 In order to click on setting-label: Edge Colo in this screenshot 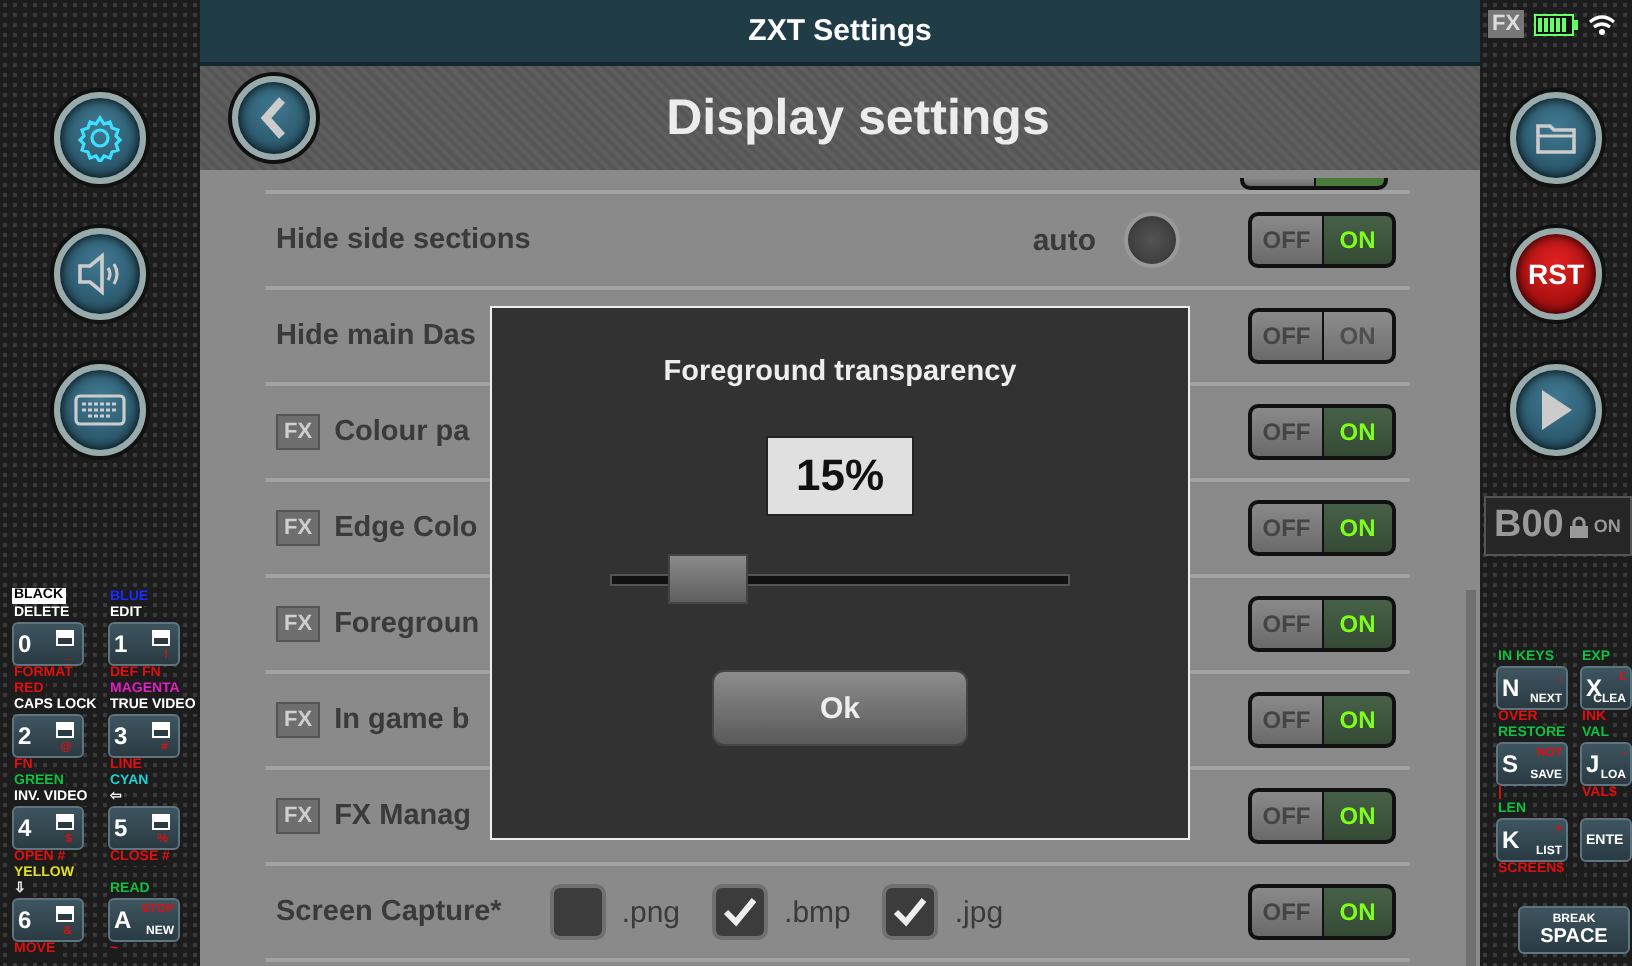, I will do `click(406, 528)`.